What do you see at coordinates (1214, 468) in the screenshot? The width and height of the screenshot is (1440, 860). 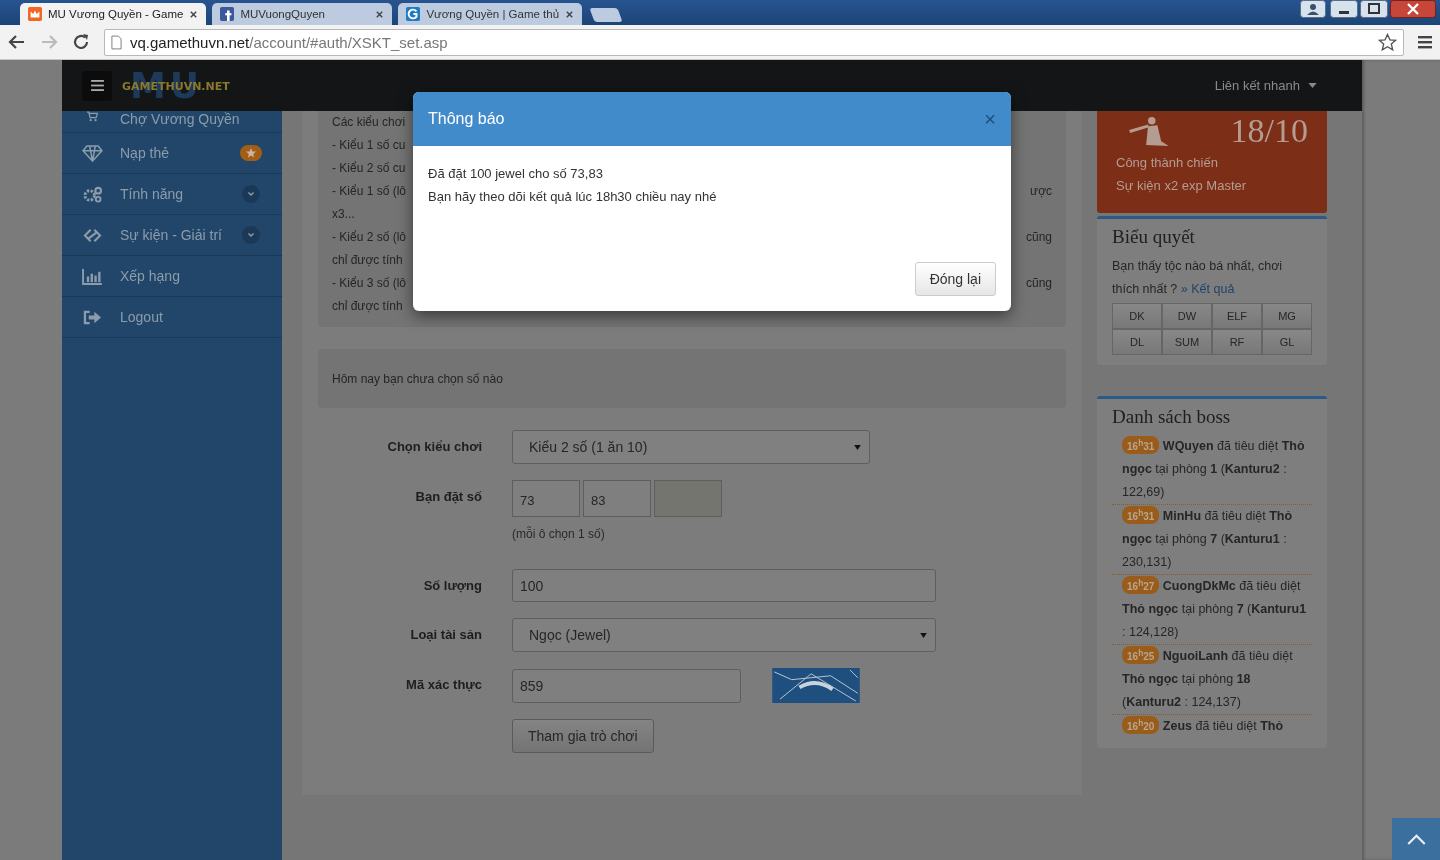 I see `boss-entry: 16$^{h}$31 WQuyen đã tiêu diệt Thỏ ngọc tại phòng 1 (Kanturu2 : 122,69)` at bounding box center [1214, 468].